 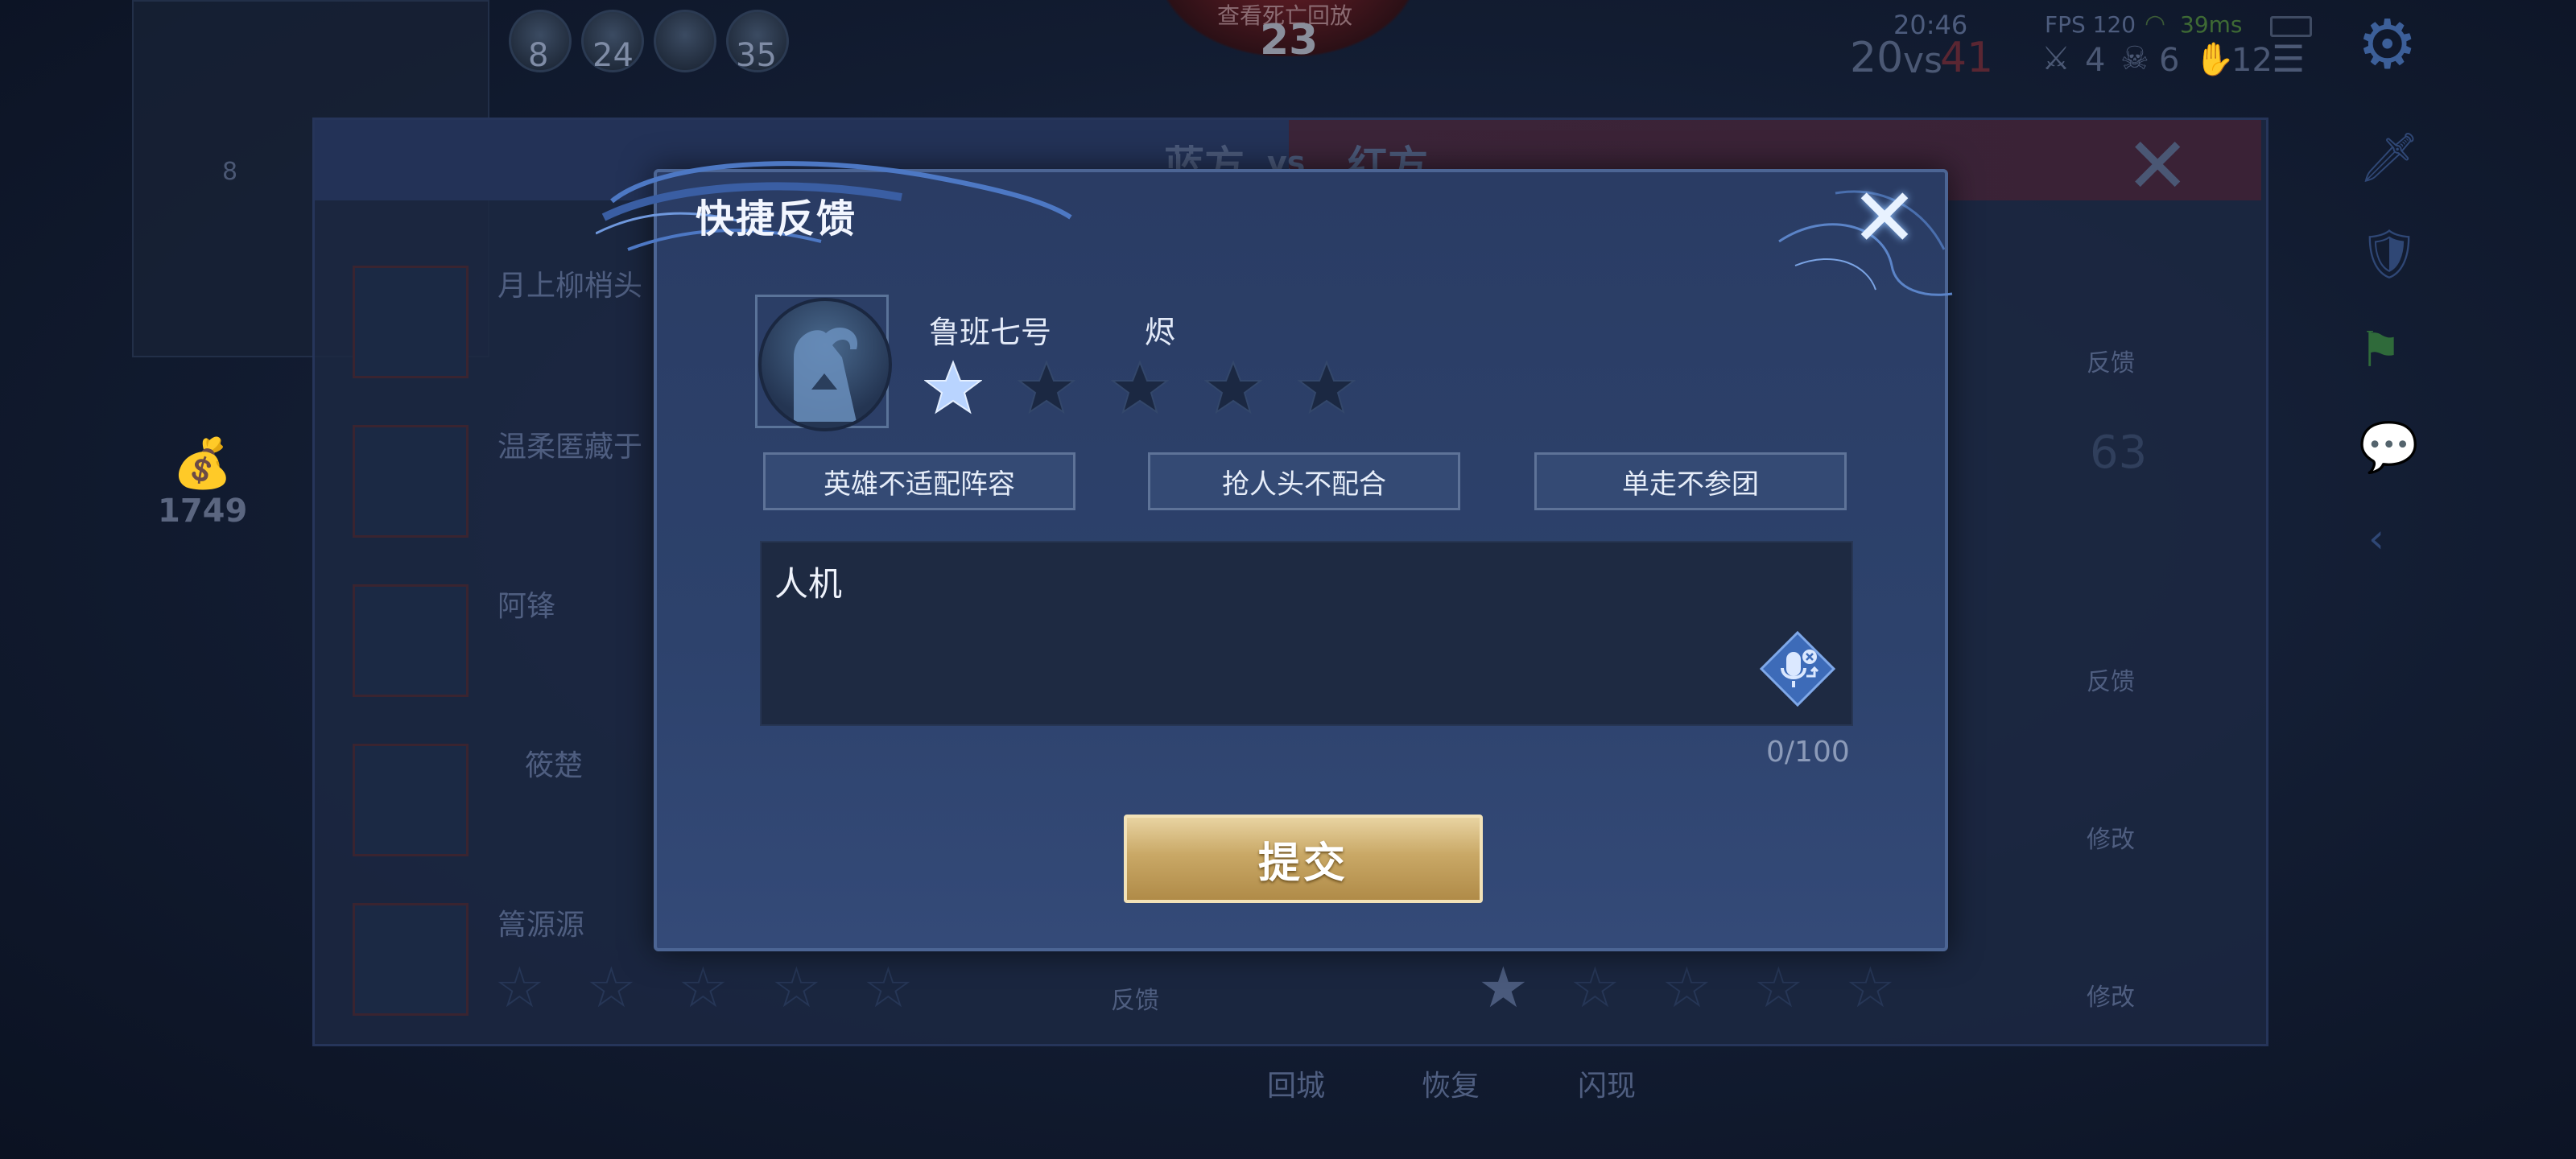 What do you see at coordinates (538, 55) in the screenshot?
I see `hud-stat-1: 8` at bounding box center [538, 55].